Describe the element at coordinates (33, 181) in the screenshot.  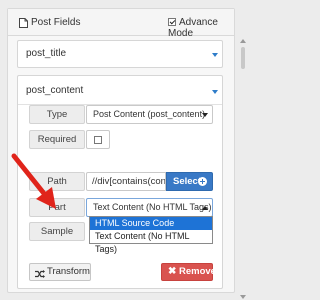
I see `annotation-arrow-icon` at that location.